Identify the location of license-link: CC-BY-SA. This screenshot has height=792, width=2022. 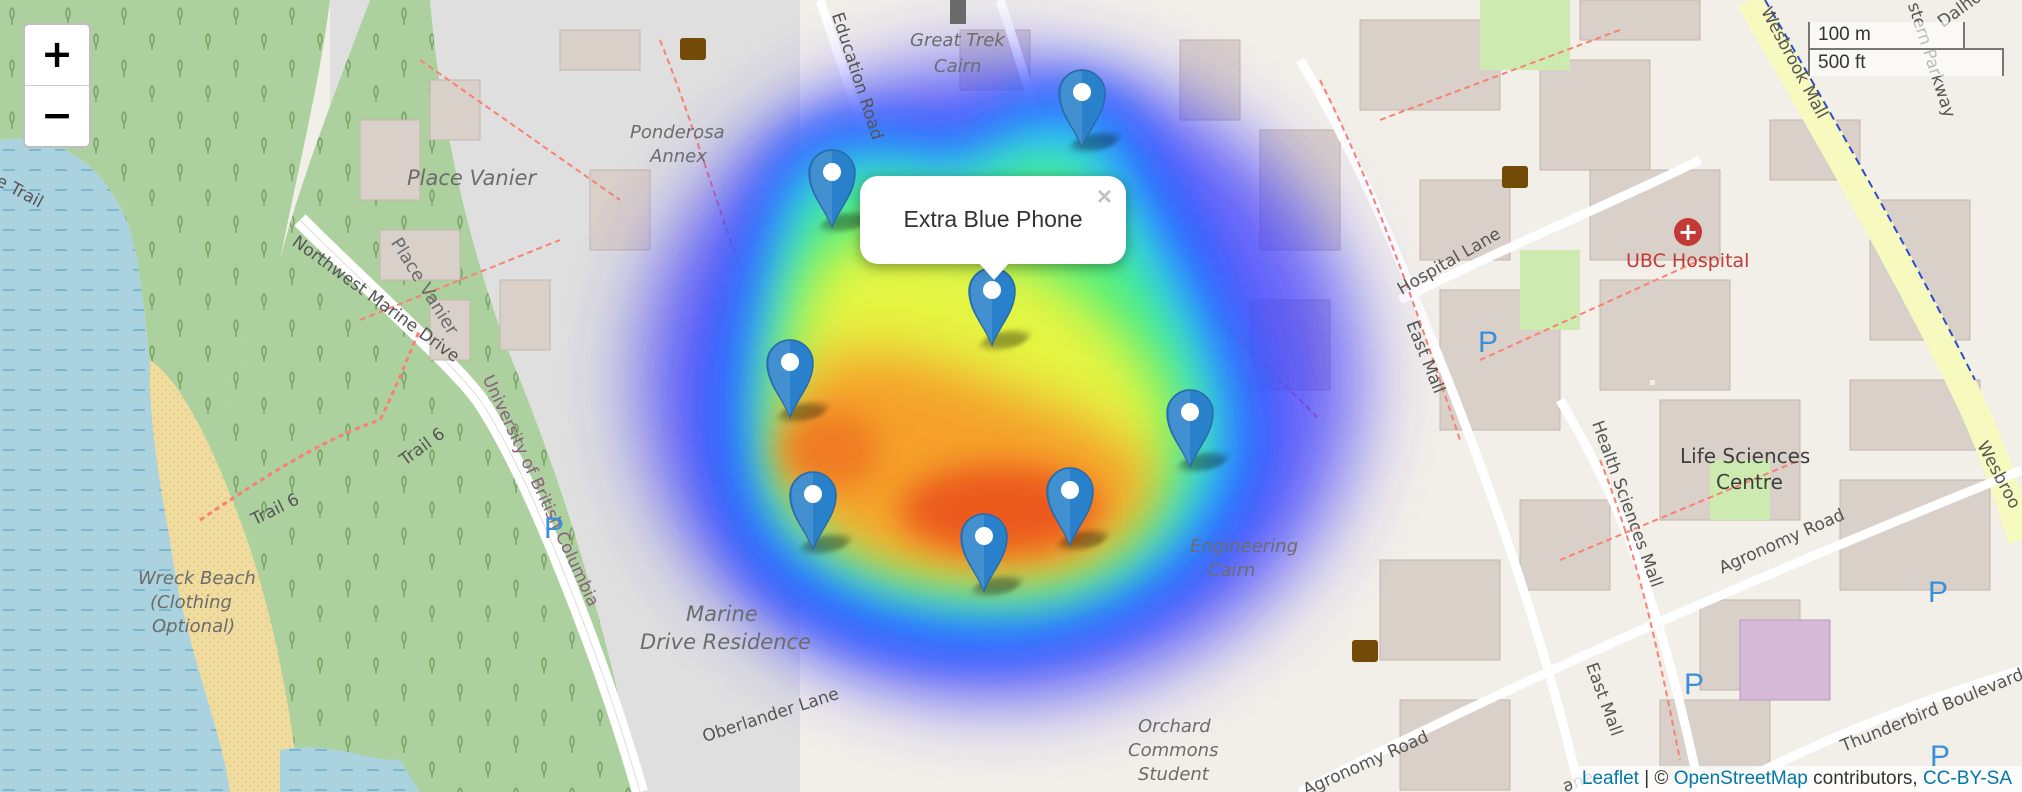
(1967, 778).